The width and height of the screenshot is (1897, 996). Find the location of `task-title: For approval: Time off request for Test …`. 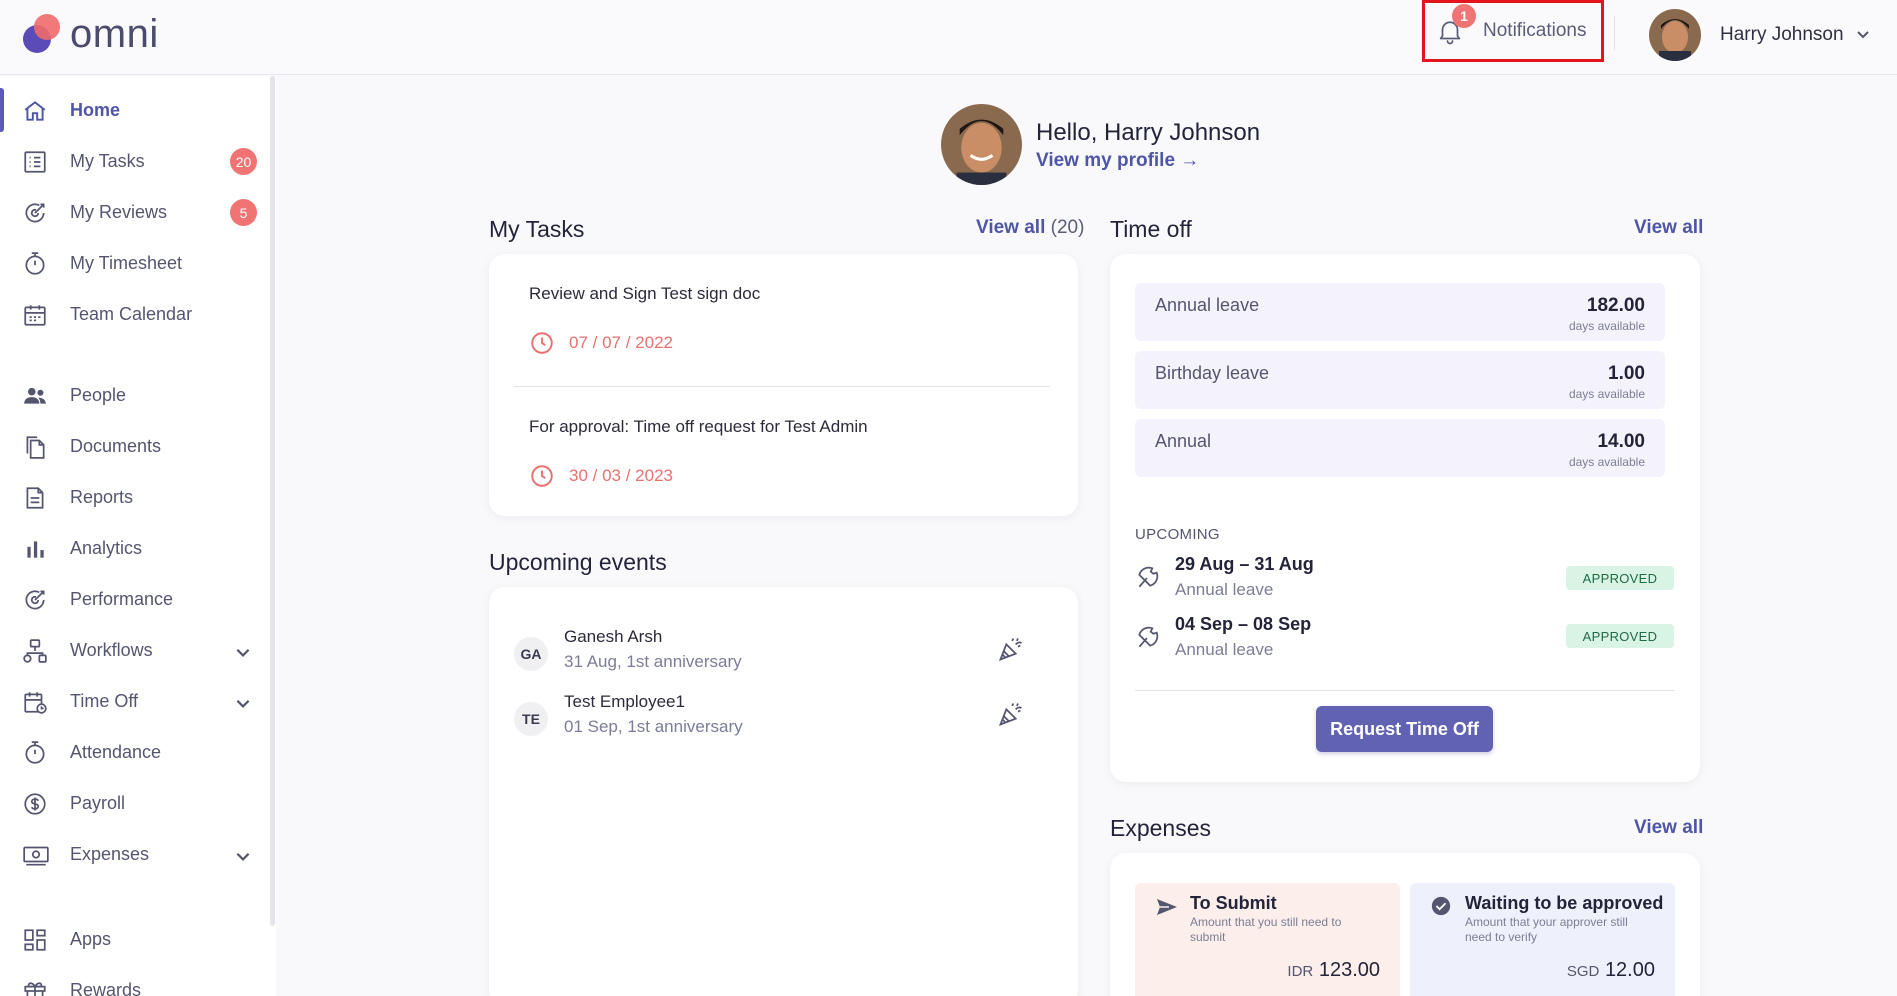

task-title: For approval: Time off request for Test … is located at coordinates (698, 427).